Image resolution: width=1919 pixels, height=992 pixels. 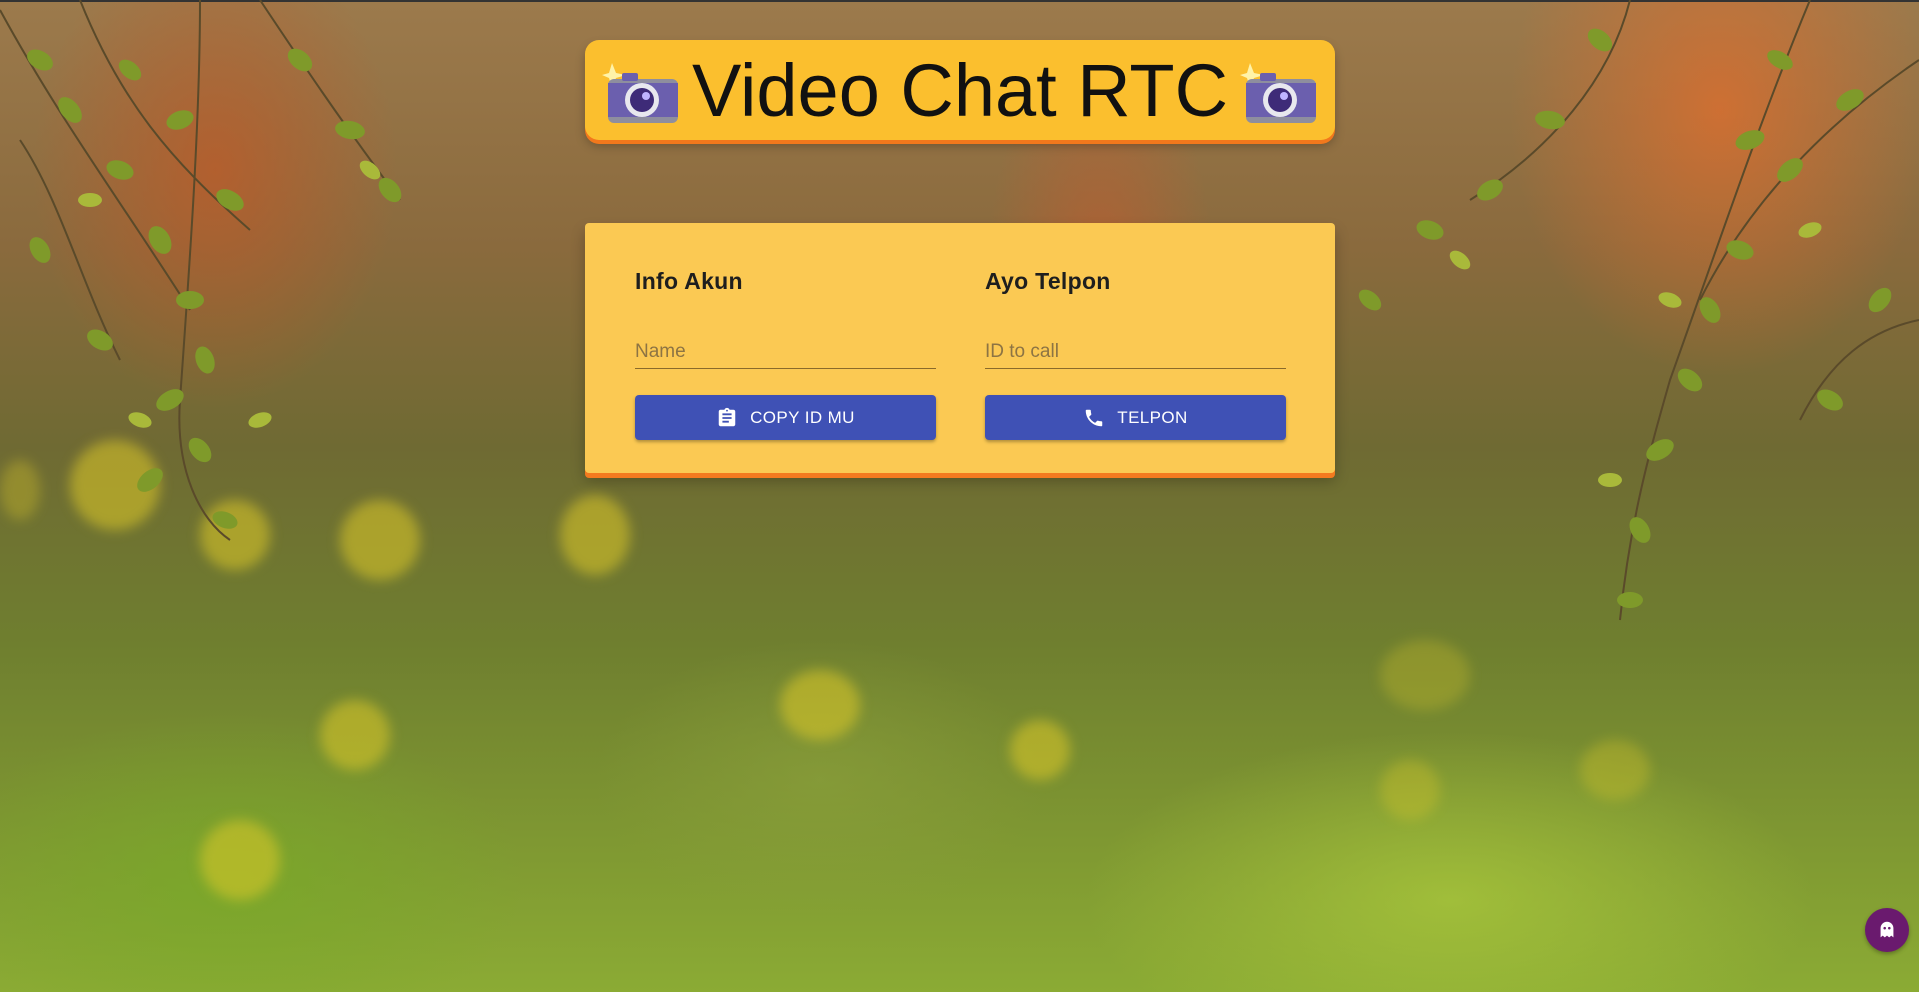 I want to click on ghost-icon, so click(x=1887, y=929).